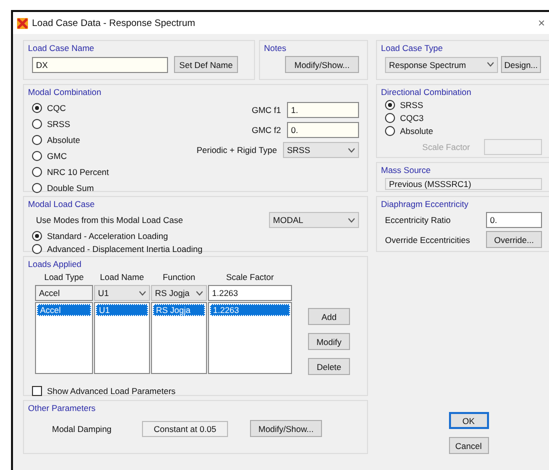  I want to click on dialog-button: Cancel, so click(468, 445).